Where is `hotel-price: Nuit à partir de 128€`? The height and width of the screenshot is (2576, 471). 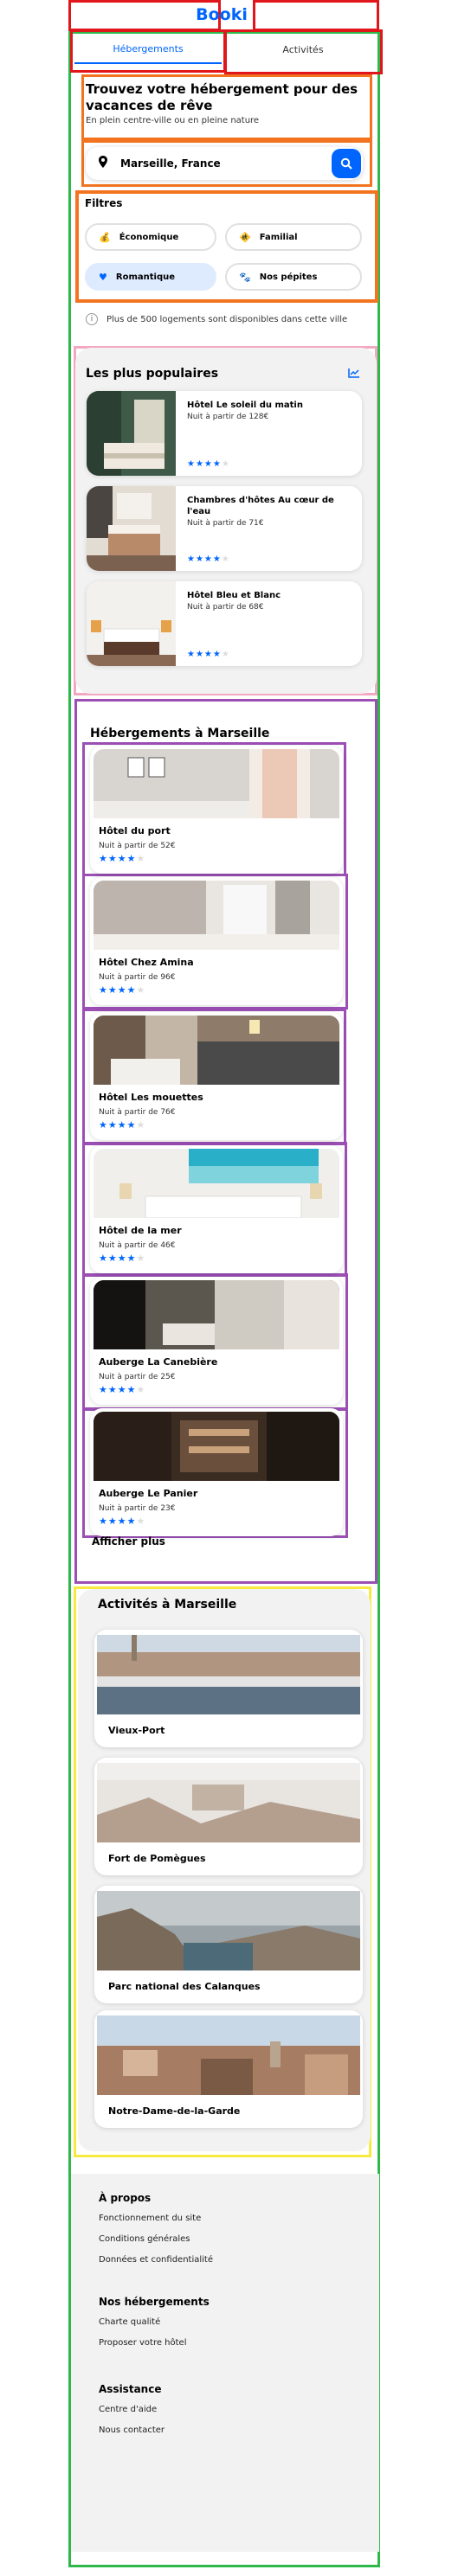 hotel-price: Nuit à partir de 128€ is located at coordinates (228, 417).